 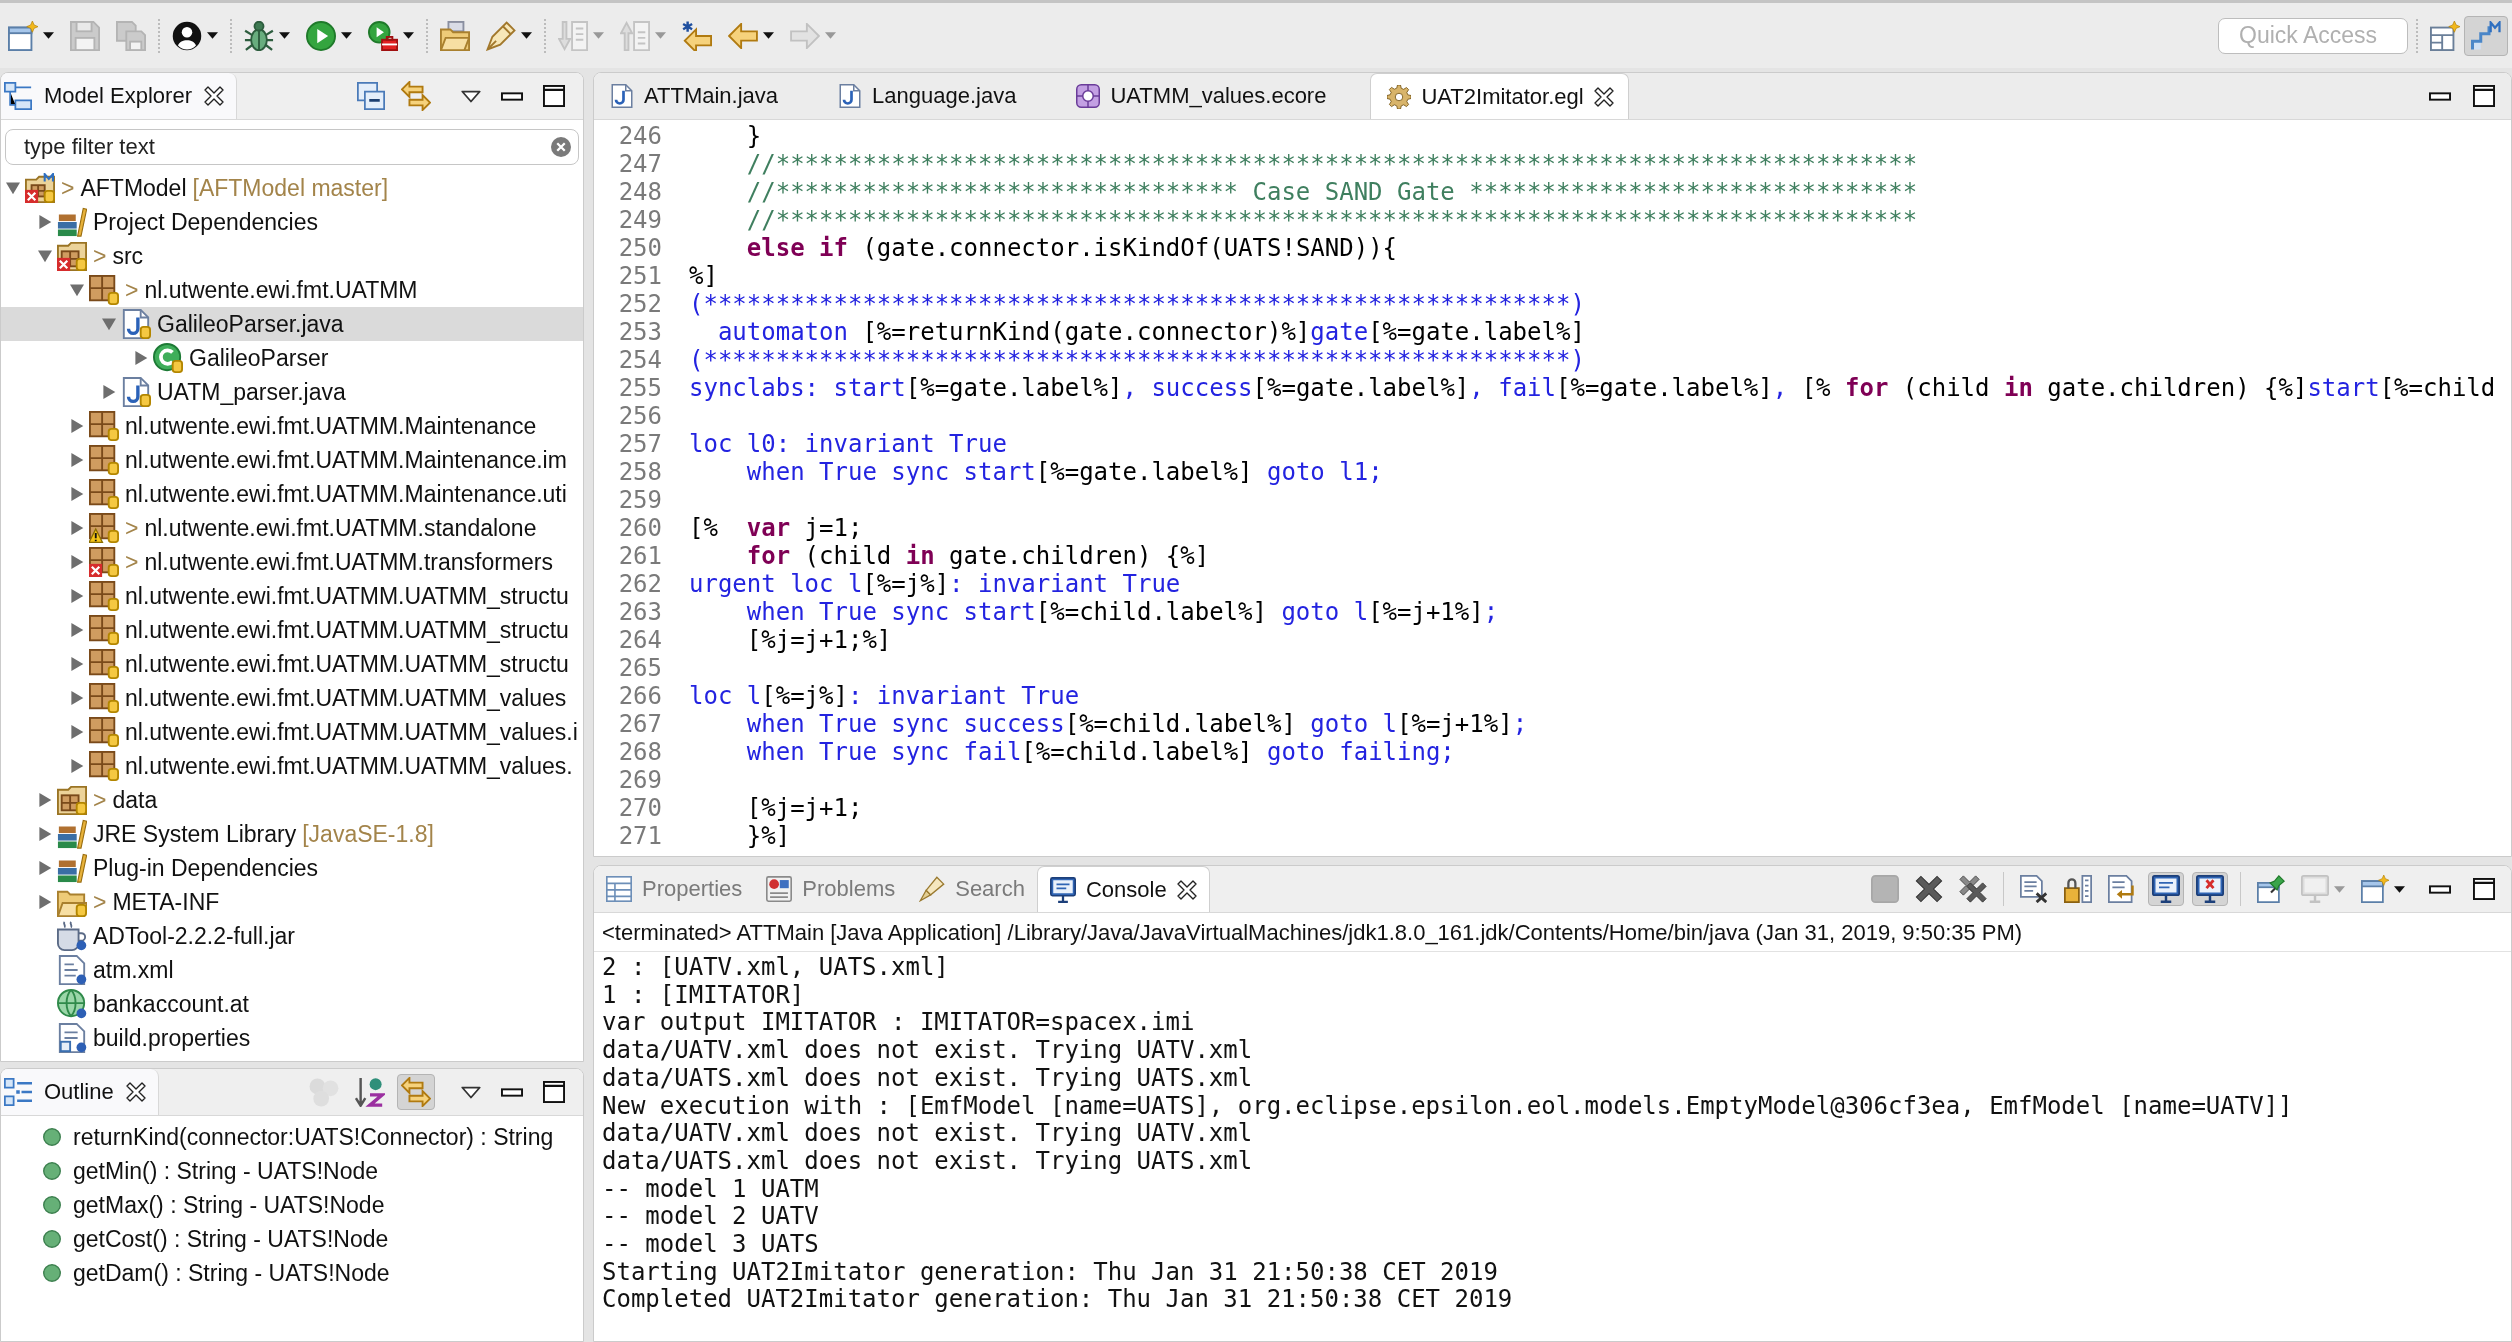 What do you see at coordinates (977, 556) in the screenshot?
I see `code-line: for (child in gate.children) {%]` at bounding box center [977, 556].